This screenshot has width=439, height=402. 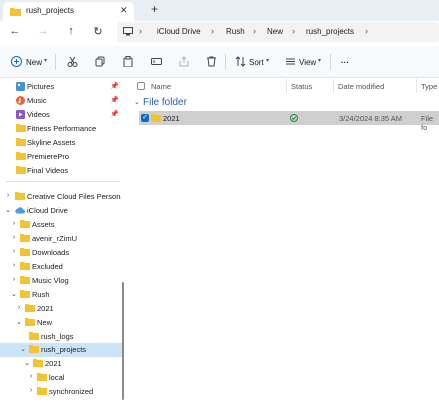 I want to click on copy-icon, so click(x=100, y=61).